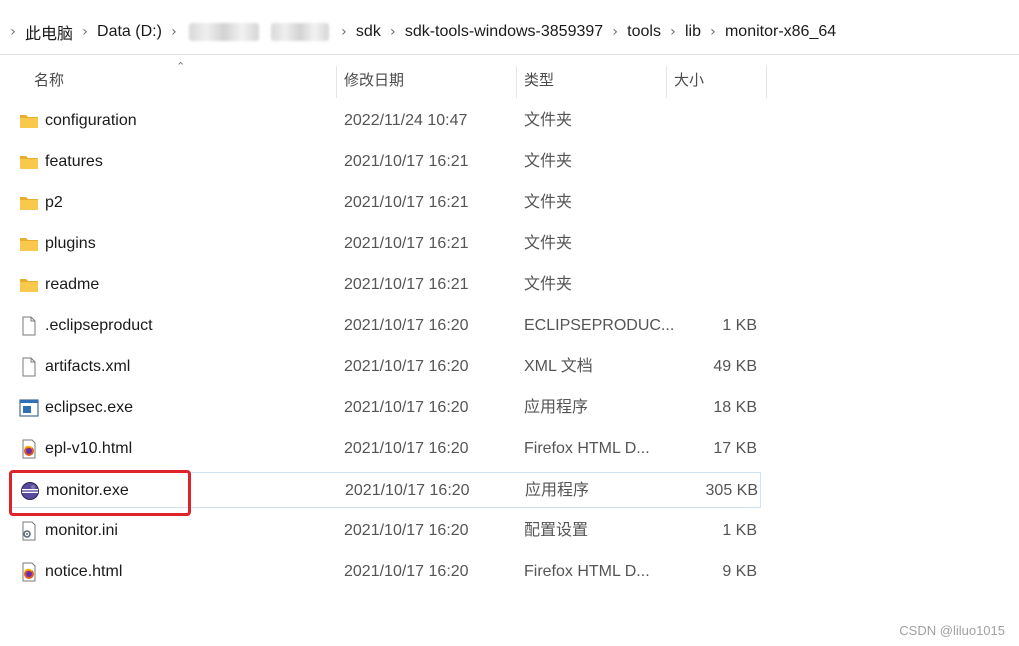 The image size is (1019, 646). What do you see at coordinates (84, 571) in the screenshot?
I see `file-name: notice.html` at bounding box center [84, 571].